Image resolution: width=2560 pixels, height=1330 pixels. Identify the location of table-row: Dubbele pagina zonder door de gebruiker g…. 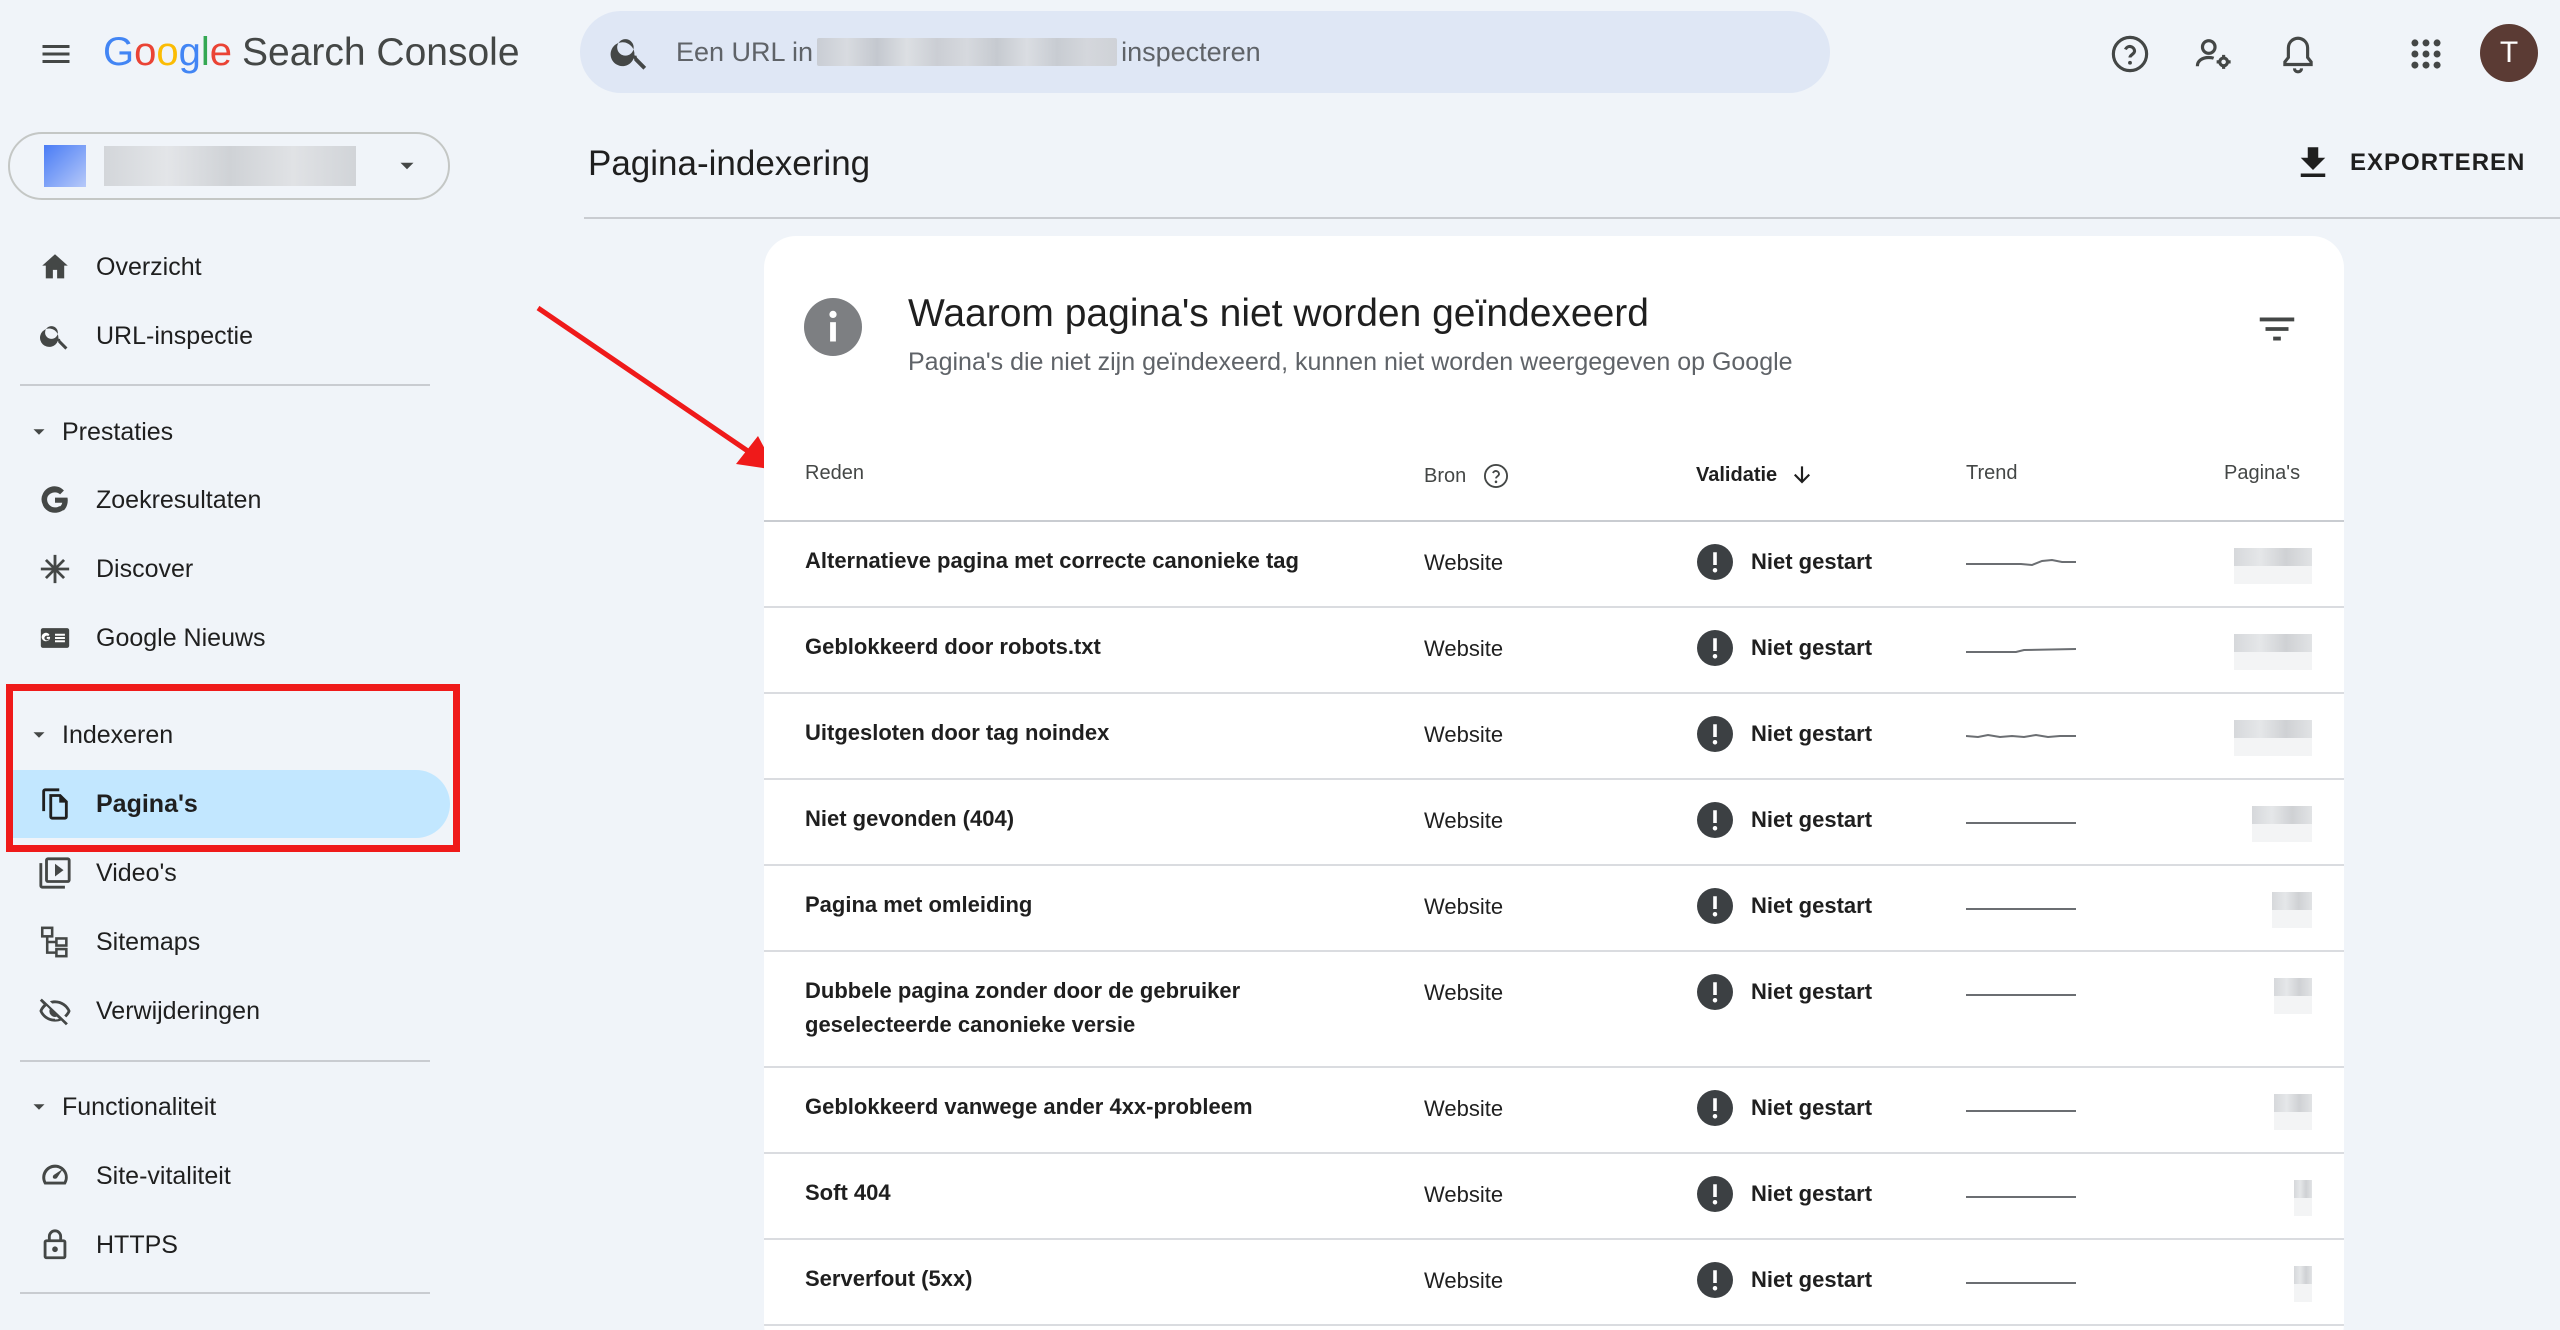
(1554, 1010).